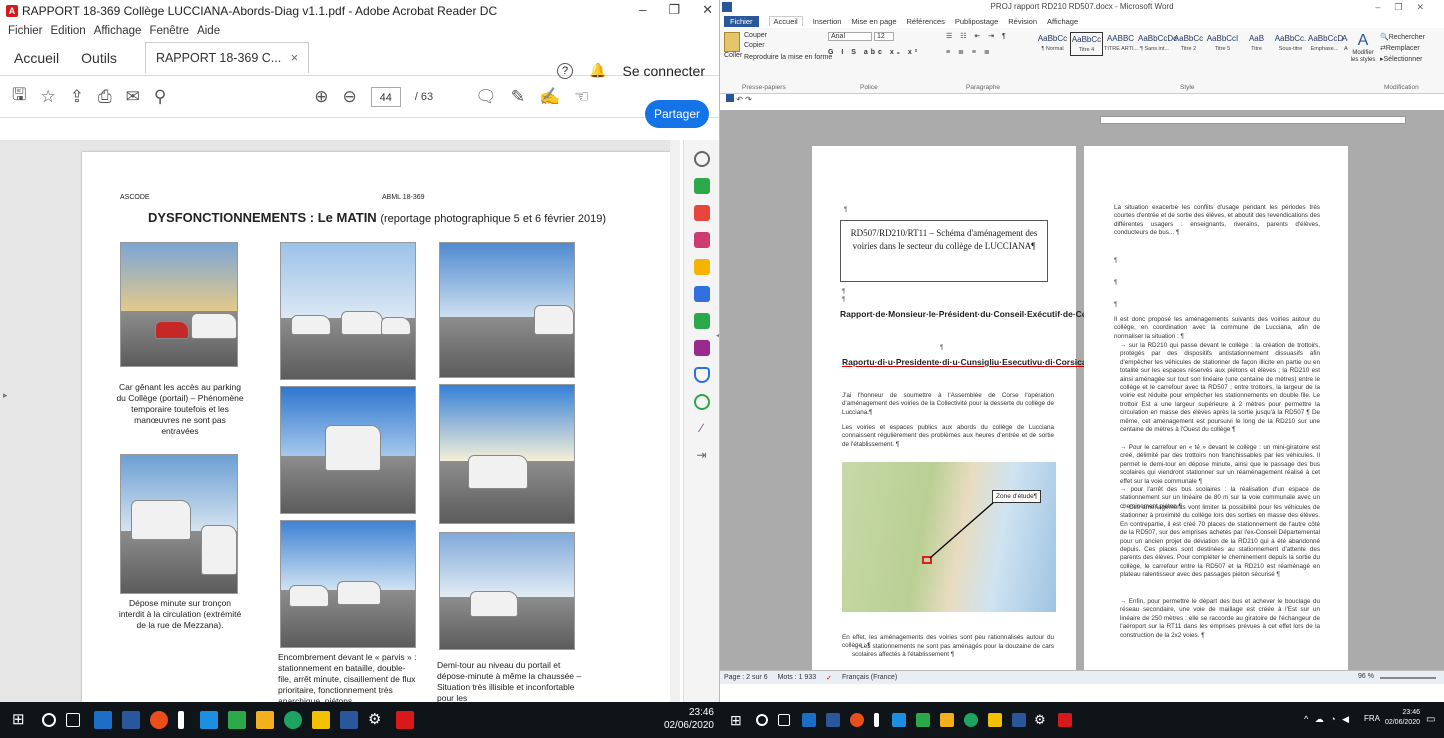 Image resolution: width=1444 pixels, height=738 pixels. I want to click on format-painter-button: Reproduire la mise en forme, so click(788, 57).